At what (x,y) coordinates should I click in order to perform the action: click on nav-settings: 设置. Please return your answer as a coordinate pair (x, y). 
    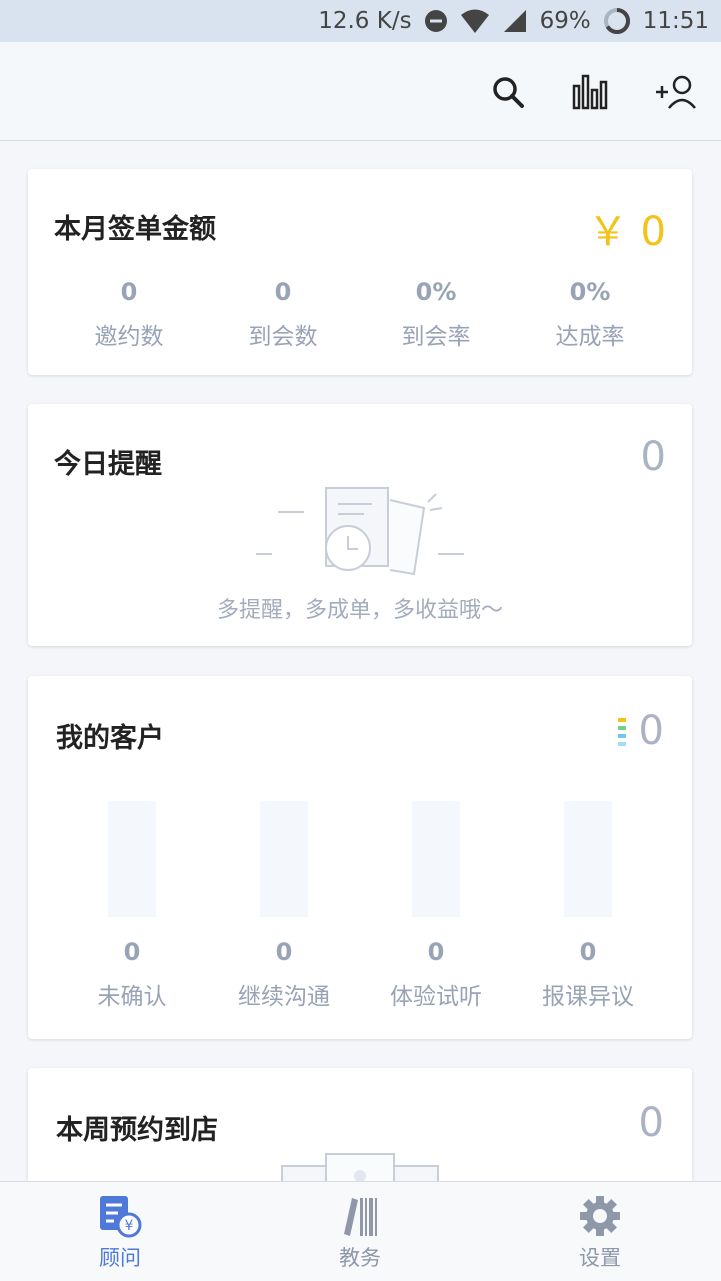
    Looking at the image, I should click on (600, 1231).